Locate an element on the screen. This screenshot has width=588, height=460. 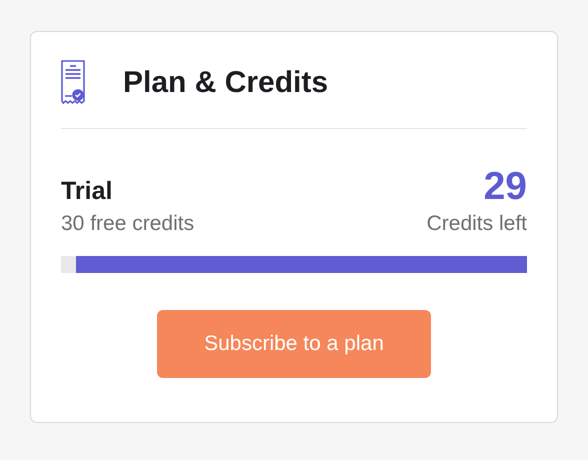
credits-count: 29 is located at coordinates (505, 186).